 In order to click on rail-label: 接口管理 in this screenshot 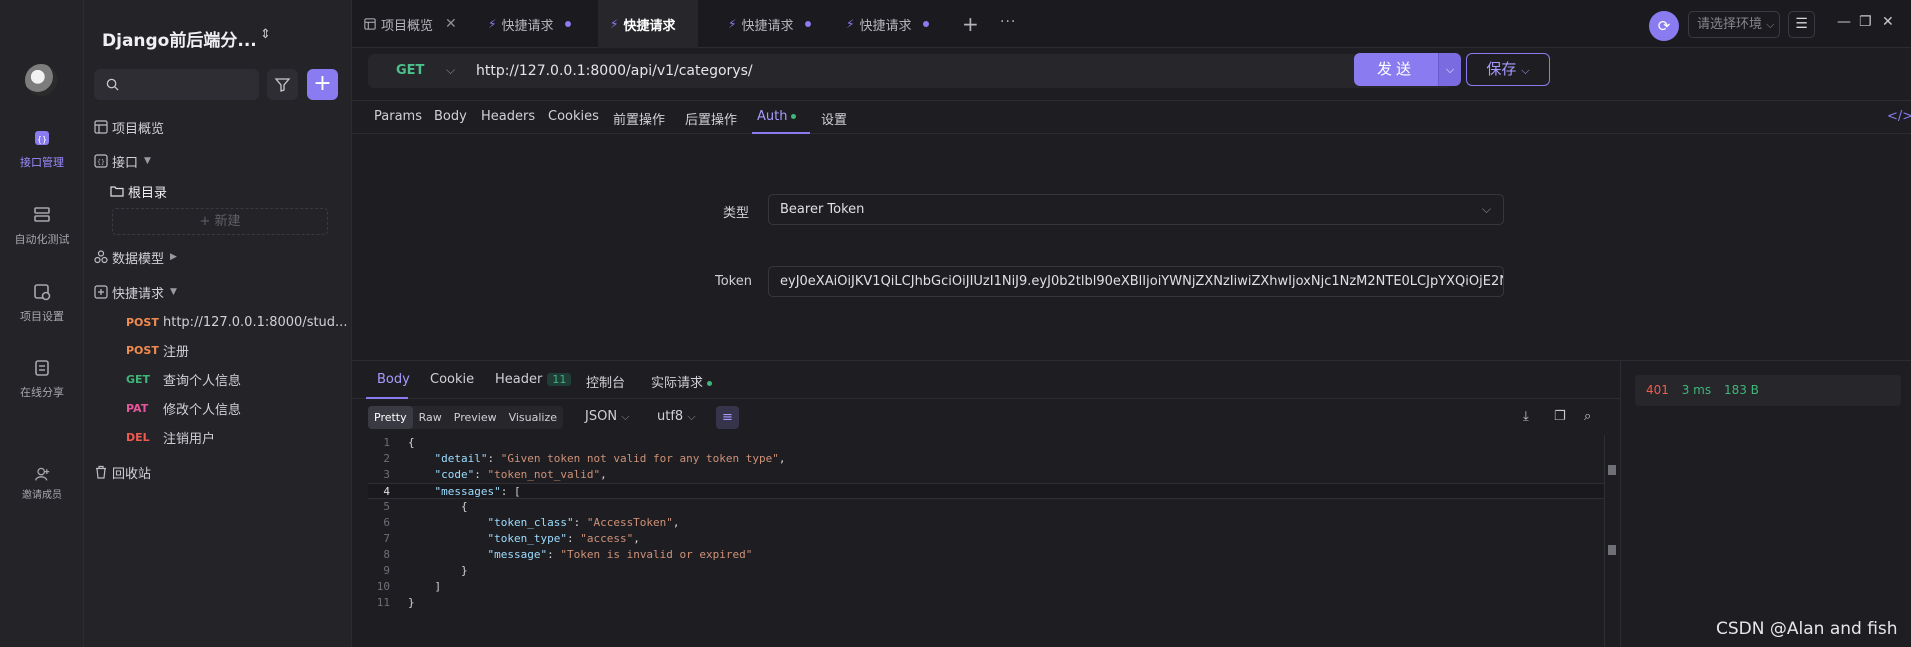, I will do `click(42, 162)`.